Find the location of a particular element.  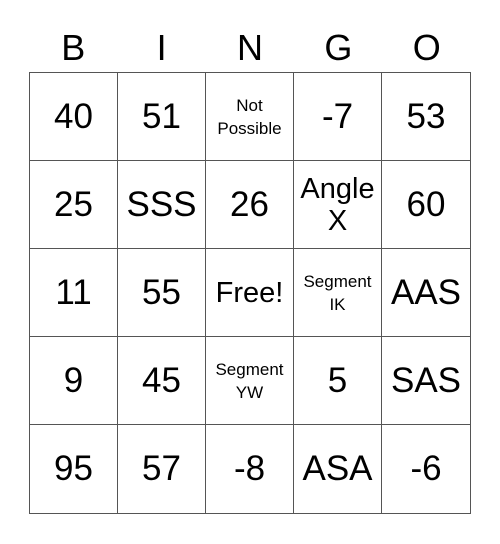

cell-text: 5 is located at coordinates (337, 380).